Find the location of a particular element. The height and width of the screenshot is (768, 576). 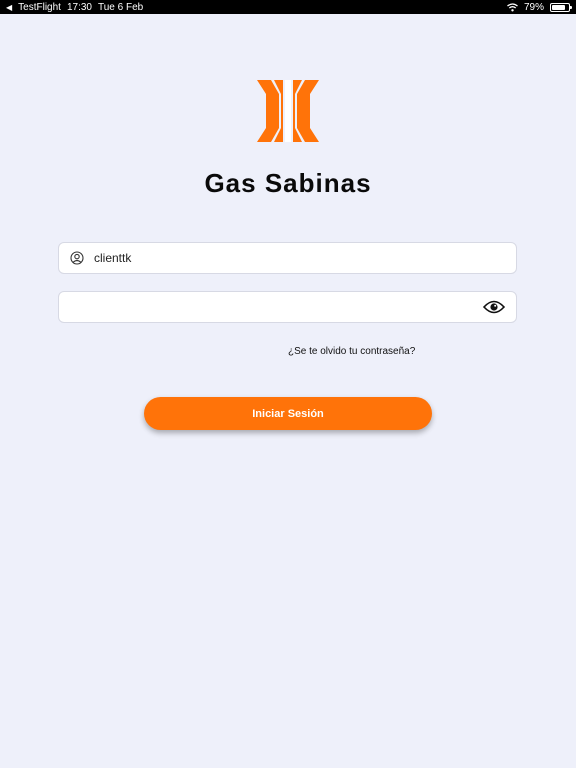

wifi-icon is located at coordinates (512, 6).